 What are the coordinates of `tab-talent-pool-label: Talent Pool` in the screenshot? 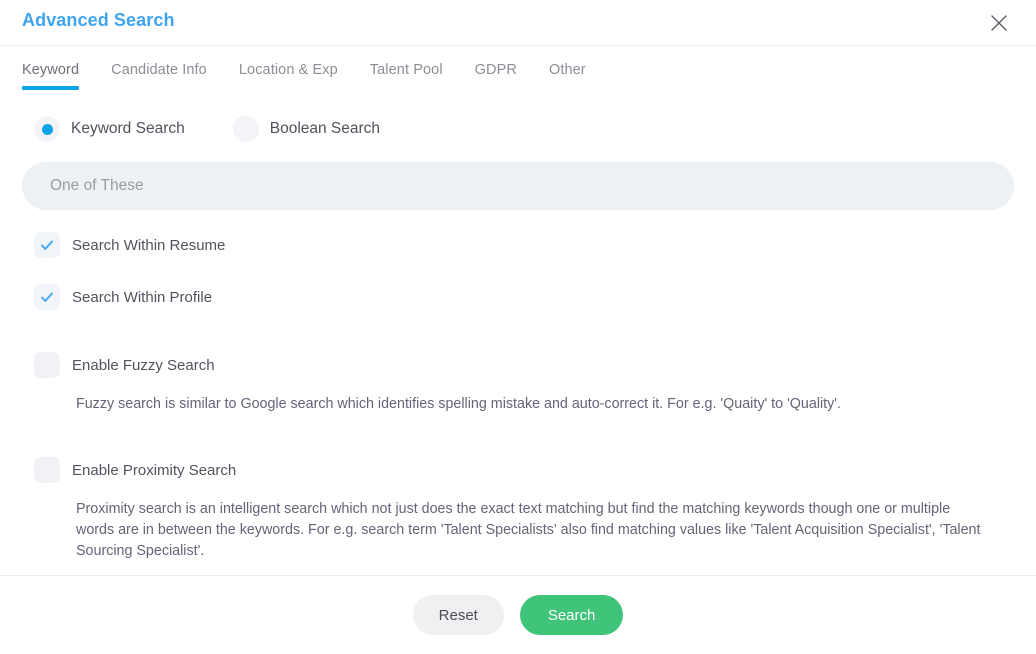 It's located at (406, 70).